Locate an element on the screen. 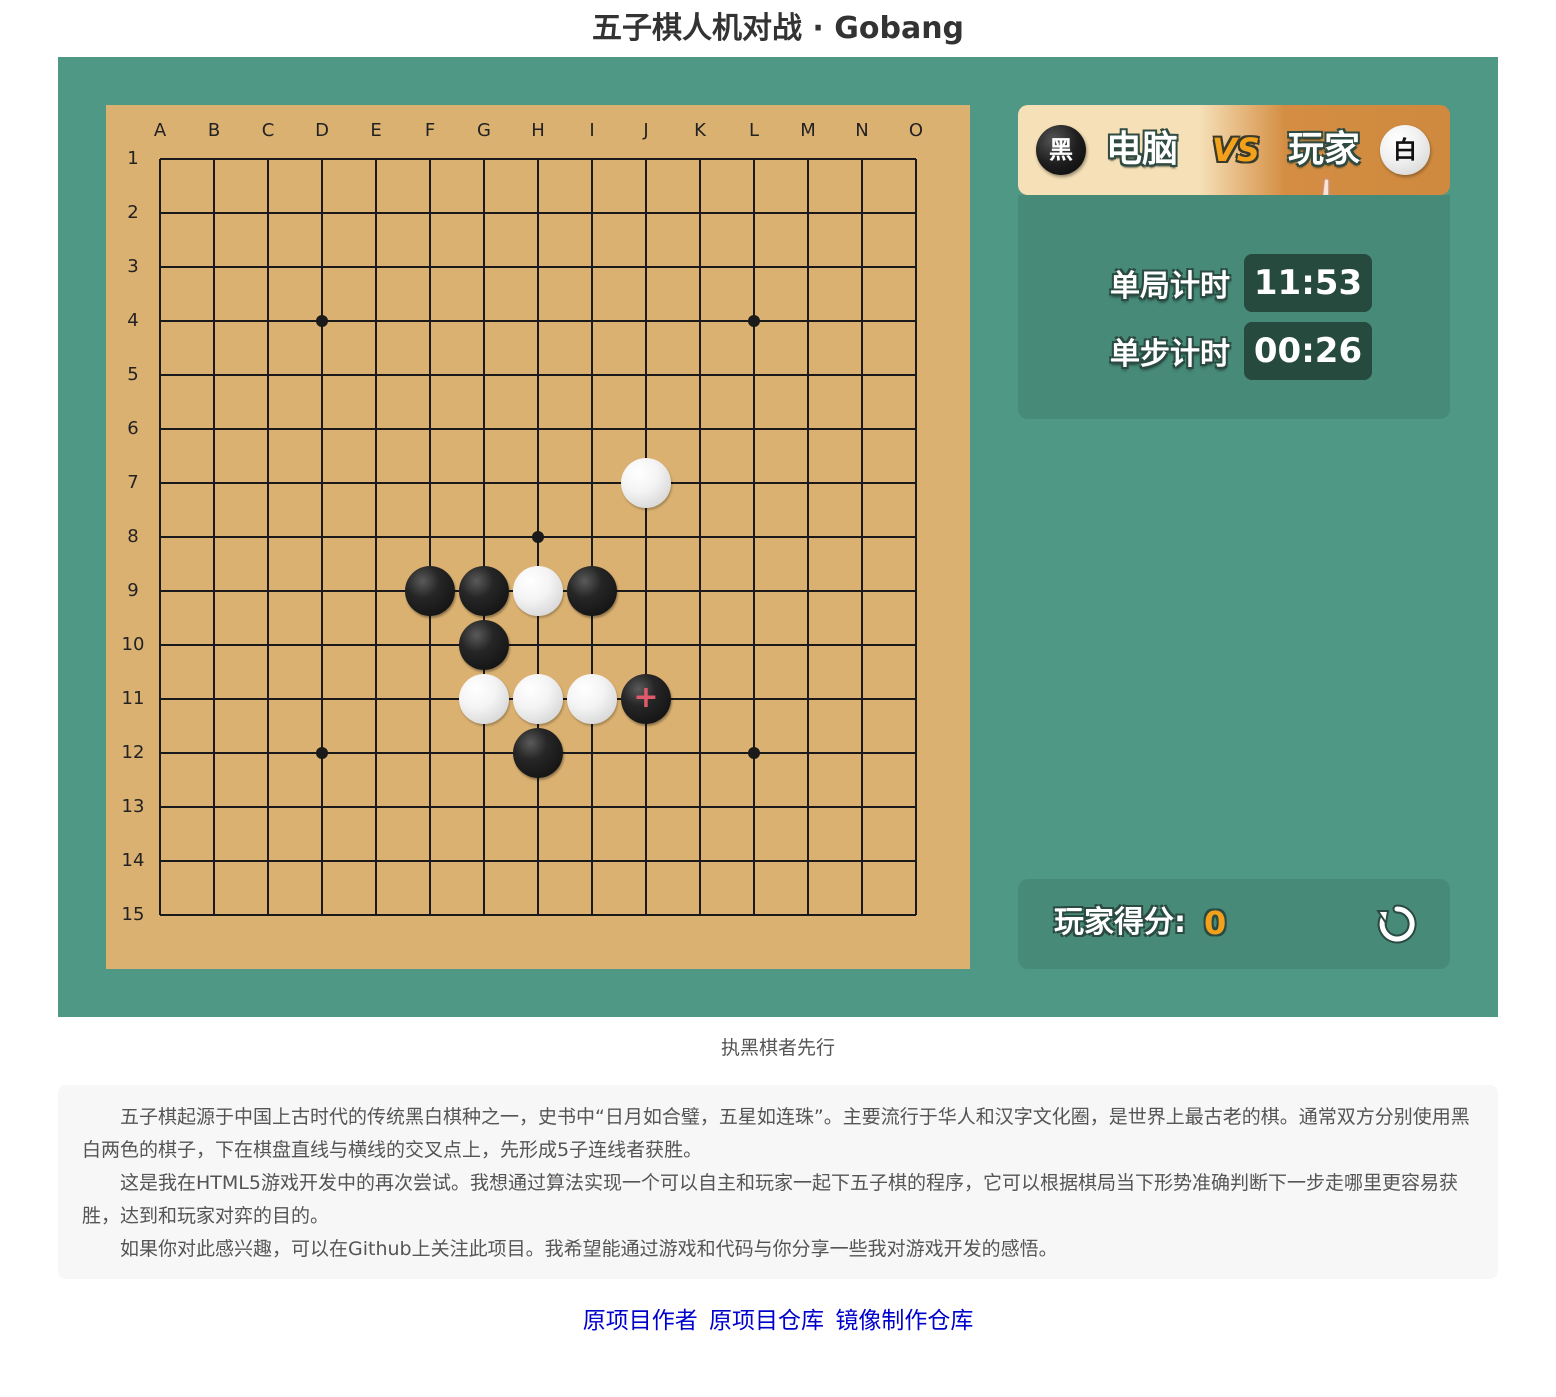 The width and height of the screenshot is (1556, 1397). column-label: D is located at coordinates (322, 130).